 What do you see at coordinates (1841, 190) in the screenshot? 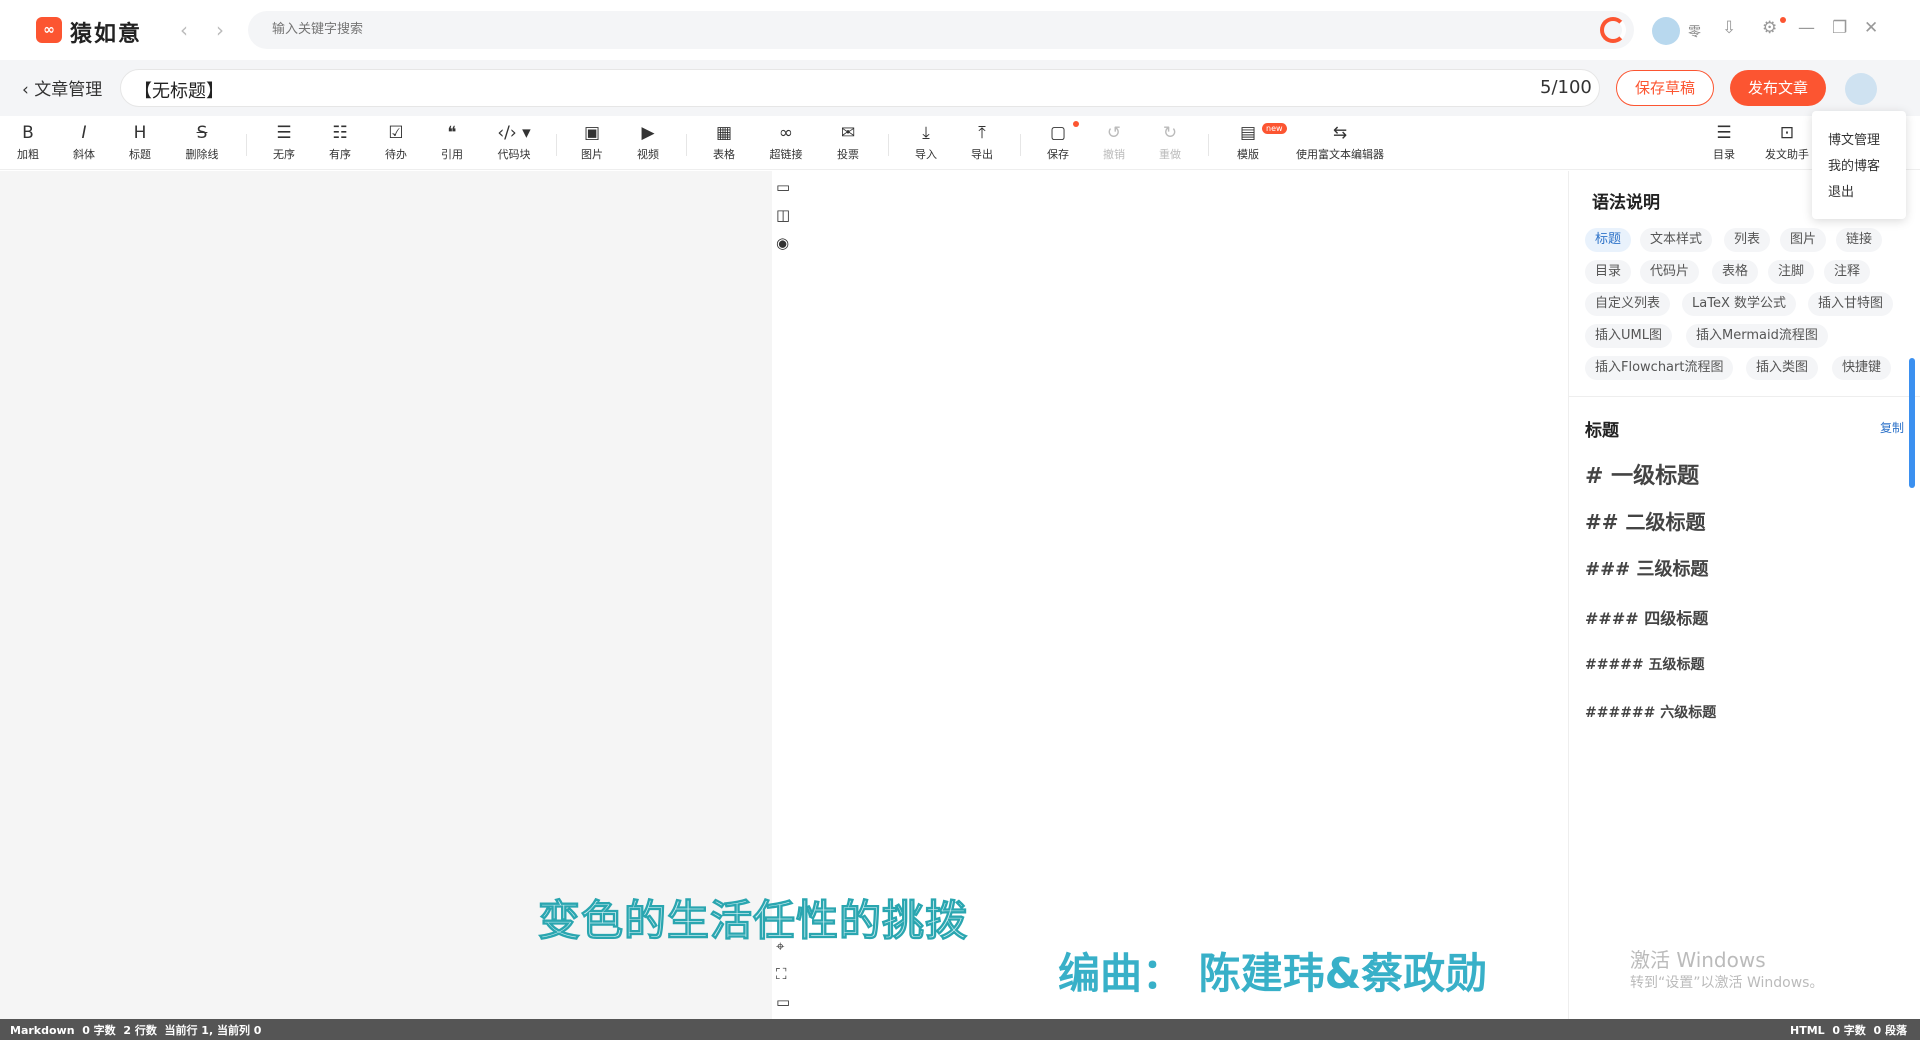
I see `menu-item-logout: 退出` at bounding box center [1841, 190].